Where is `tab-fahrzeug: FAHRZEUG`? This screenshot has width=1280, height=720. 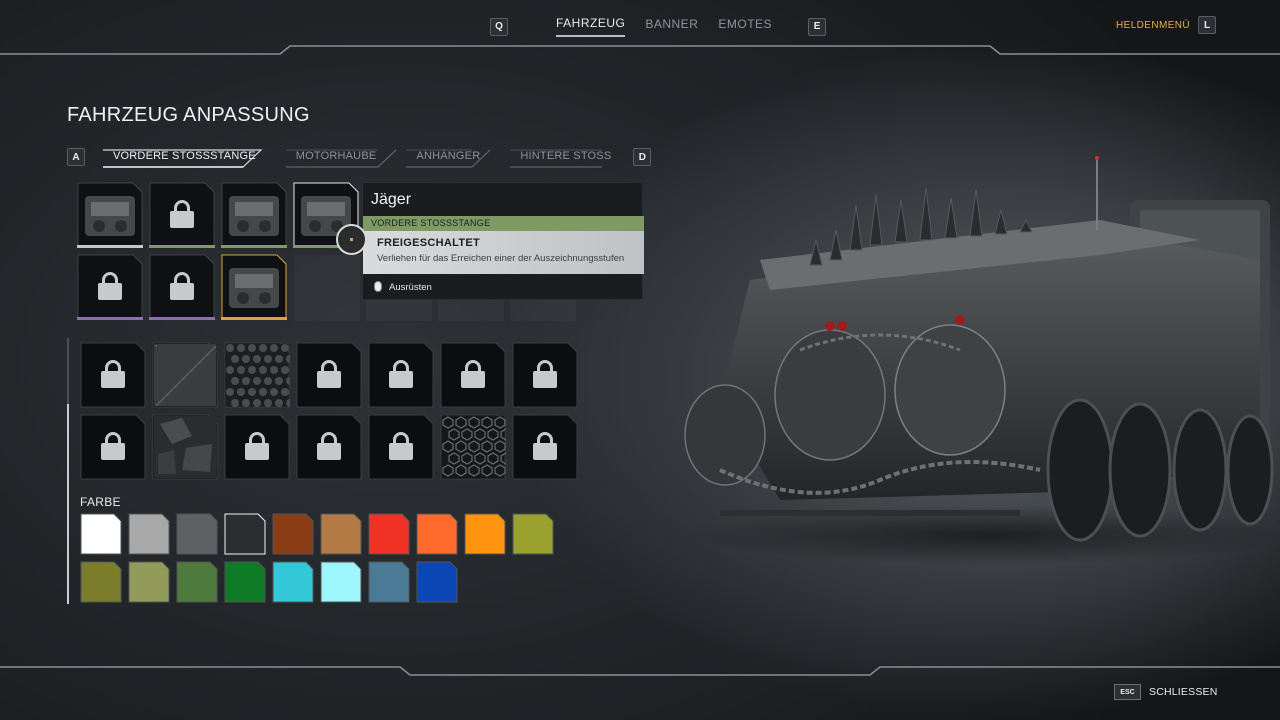
tab-fahrzeug: FAHRZEUG is located at coordinates (591, 26).